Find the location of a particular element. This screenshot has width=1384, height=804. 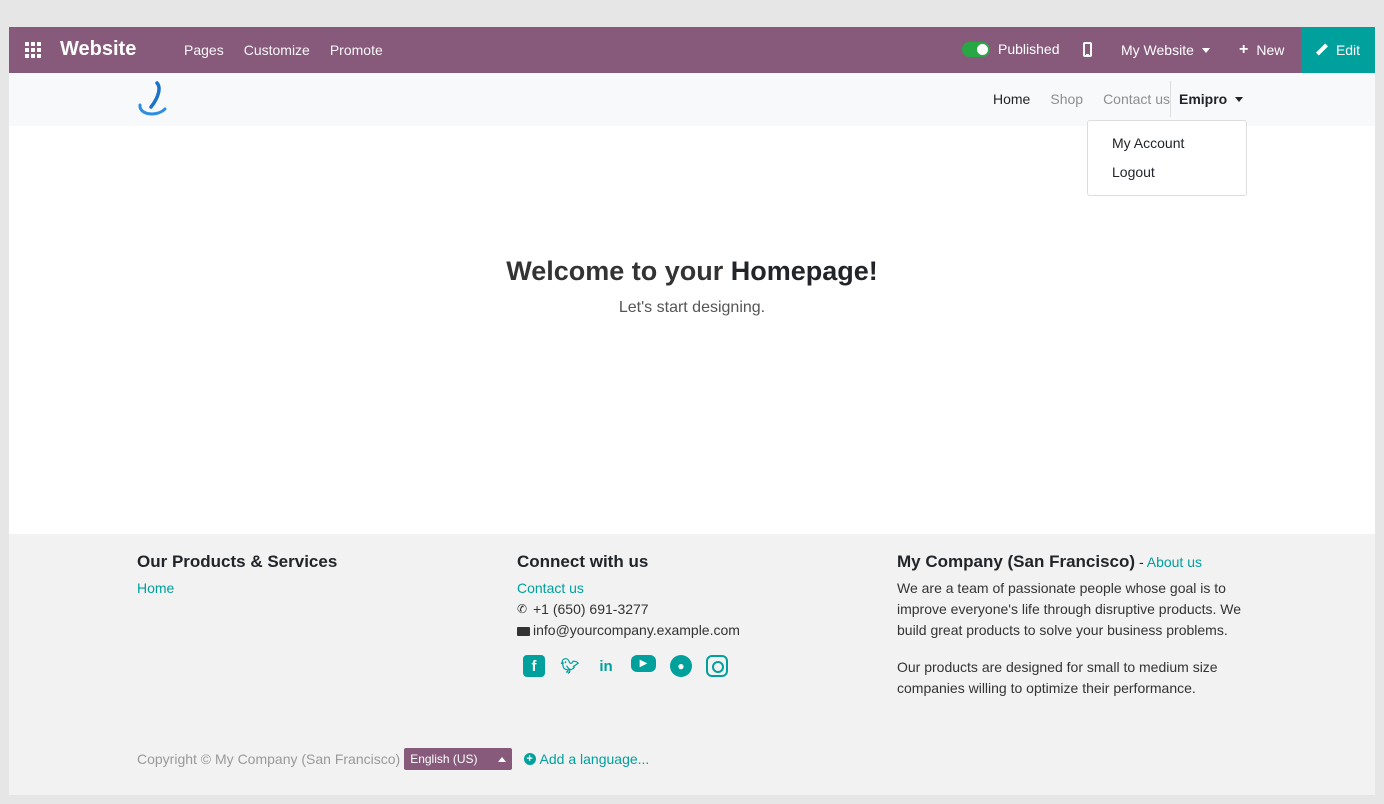

twitter-icon: 🐦︎ is located at coordinates (570, 666).